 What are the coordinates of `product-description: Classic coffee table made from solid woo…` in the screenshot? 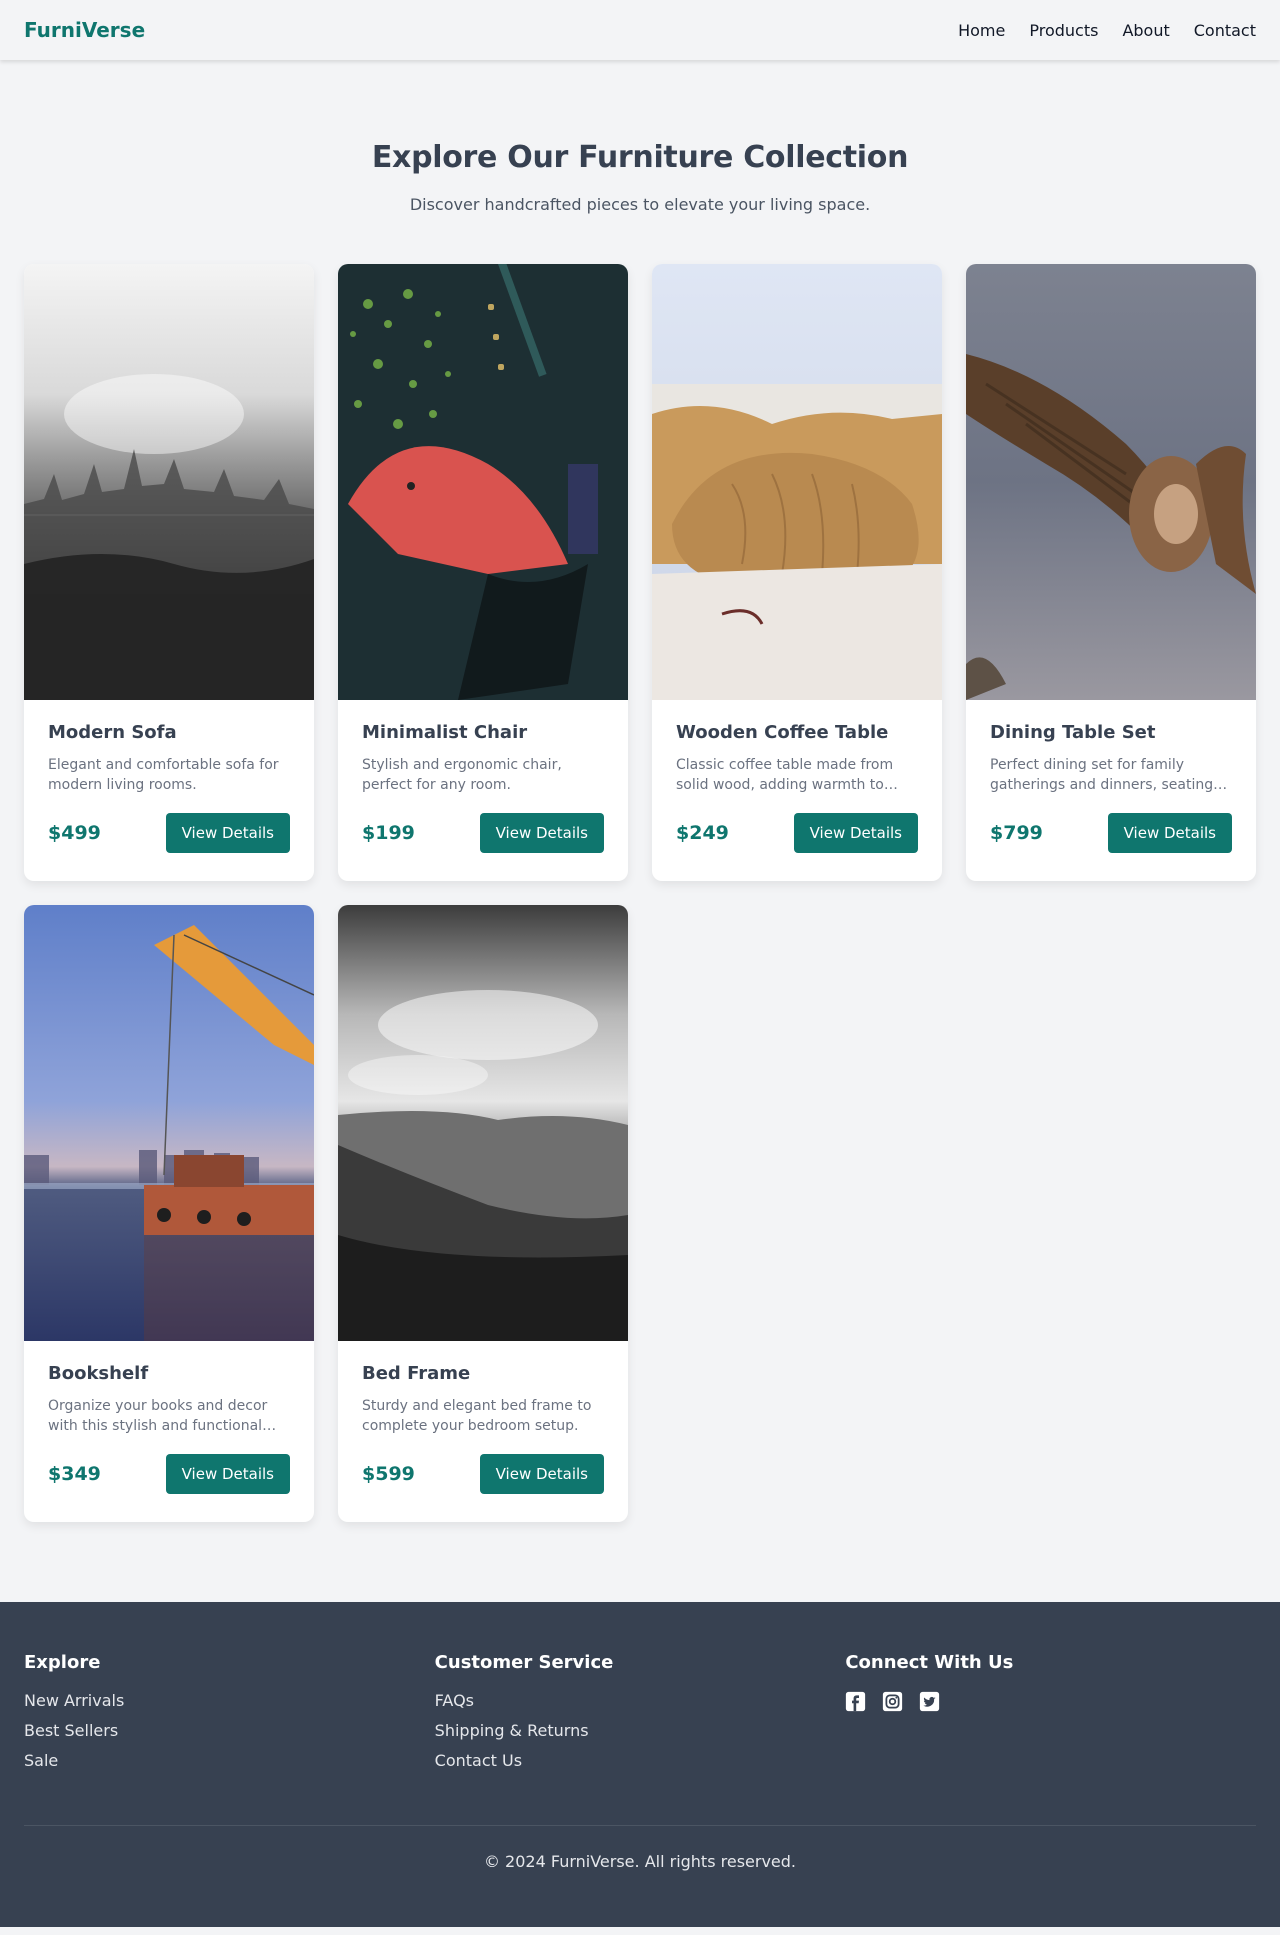 It's located at (785, 775).